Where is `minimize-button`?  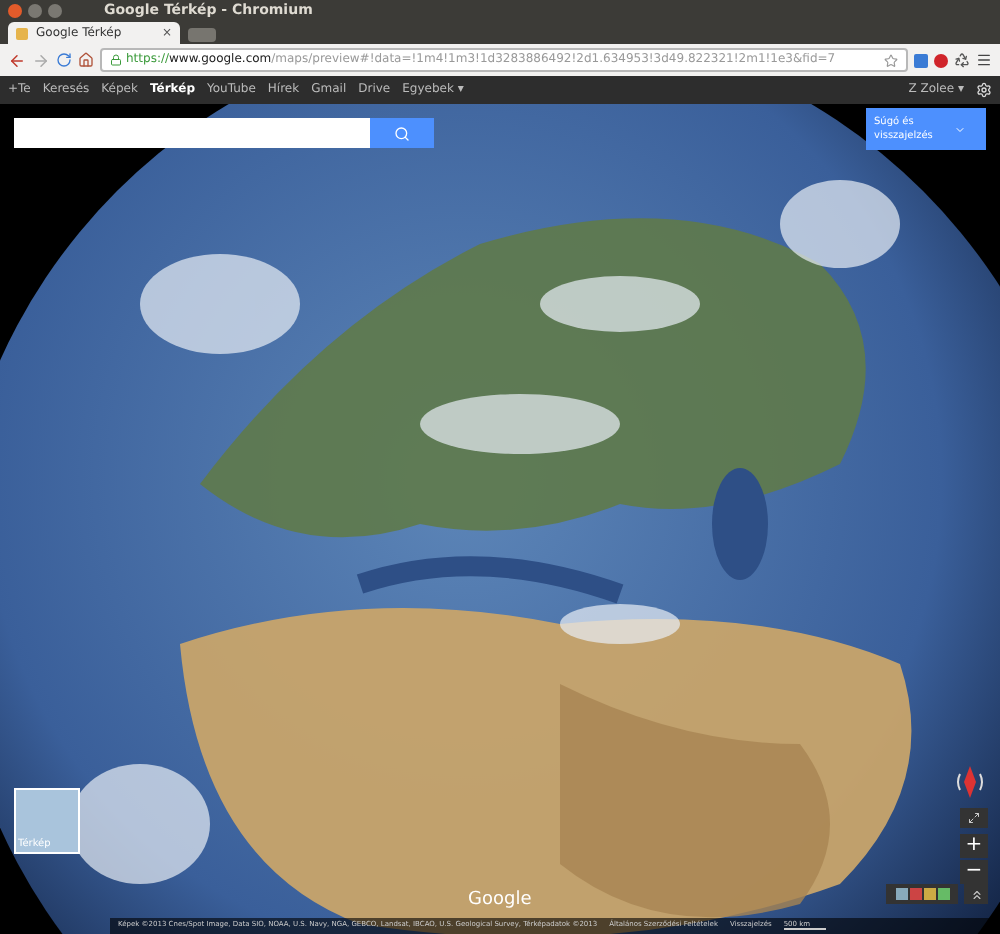 minimize-button is located at coordinates (35, 11).